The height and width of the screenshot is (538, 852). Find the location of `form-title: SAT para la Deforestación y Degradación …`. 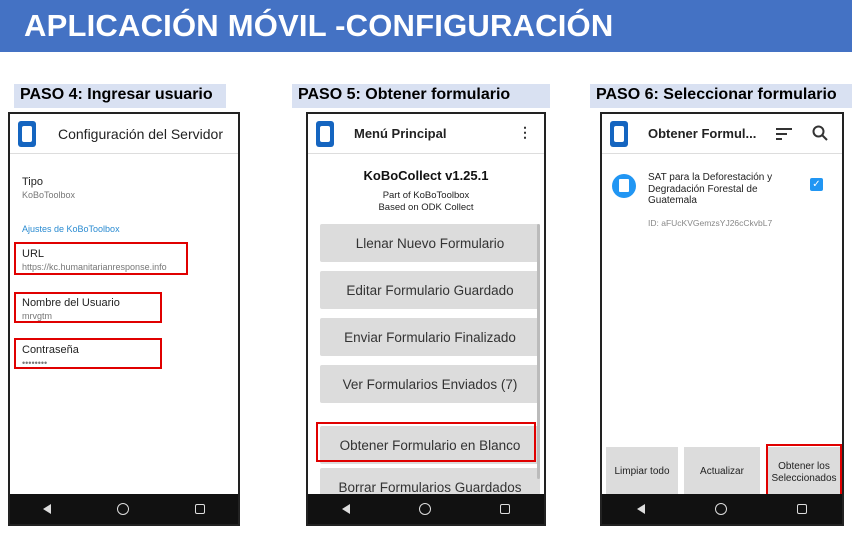

form-title: SAT para la Deforestación y Degradación … is located at coordinates (723, 189).